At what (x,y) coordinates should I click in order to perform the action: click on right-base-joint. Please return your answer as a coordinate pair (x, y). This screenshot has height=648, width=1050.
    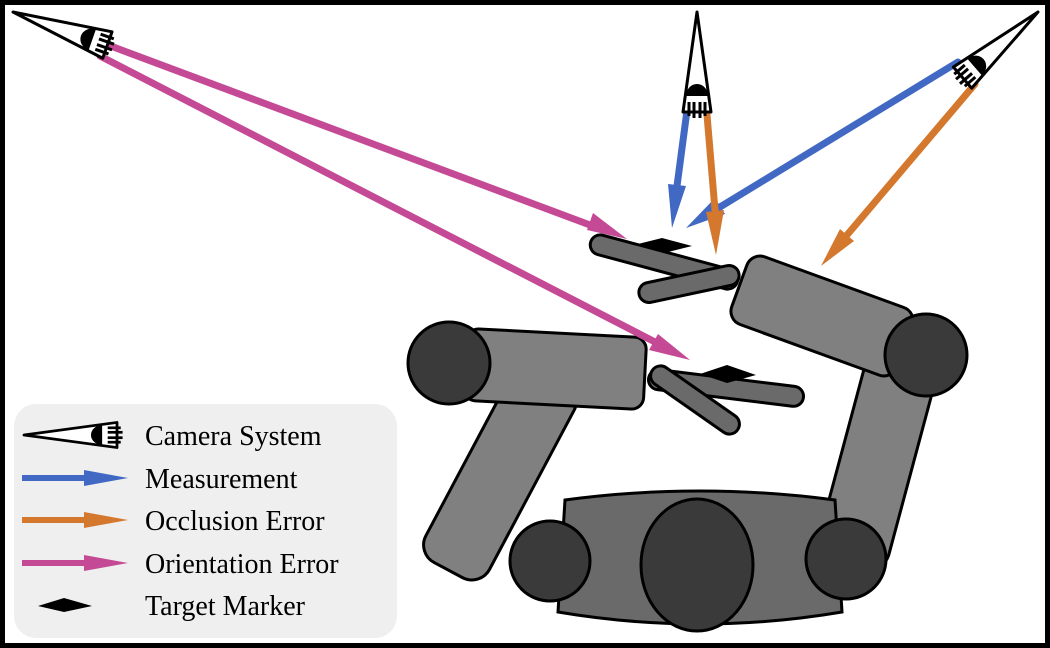
    Looking at the image, I should click on (846, 559).